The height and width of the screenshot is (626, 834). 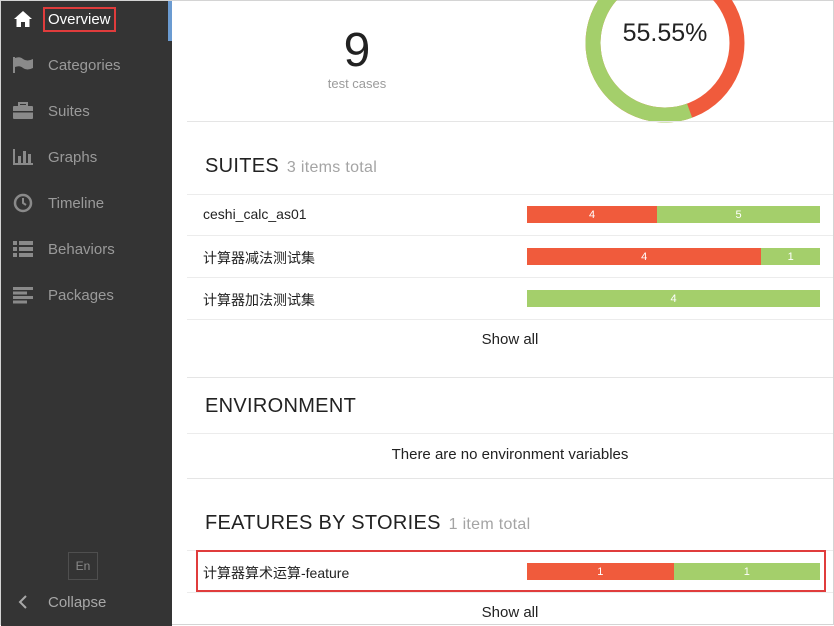 I want to click on suite-row-name: 计算器加法测试集, so click(x=259, y=300).